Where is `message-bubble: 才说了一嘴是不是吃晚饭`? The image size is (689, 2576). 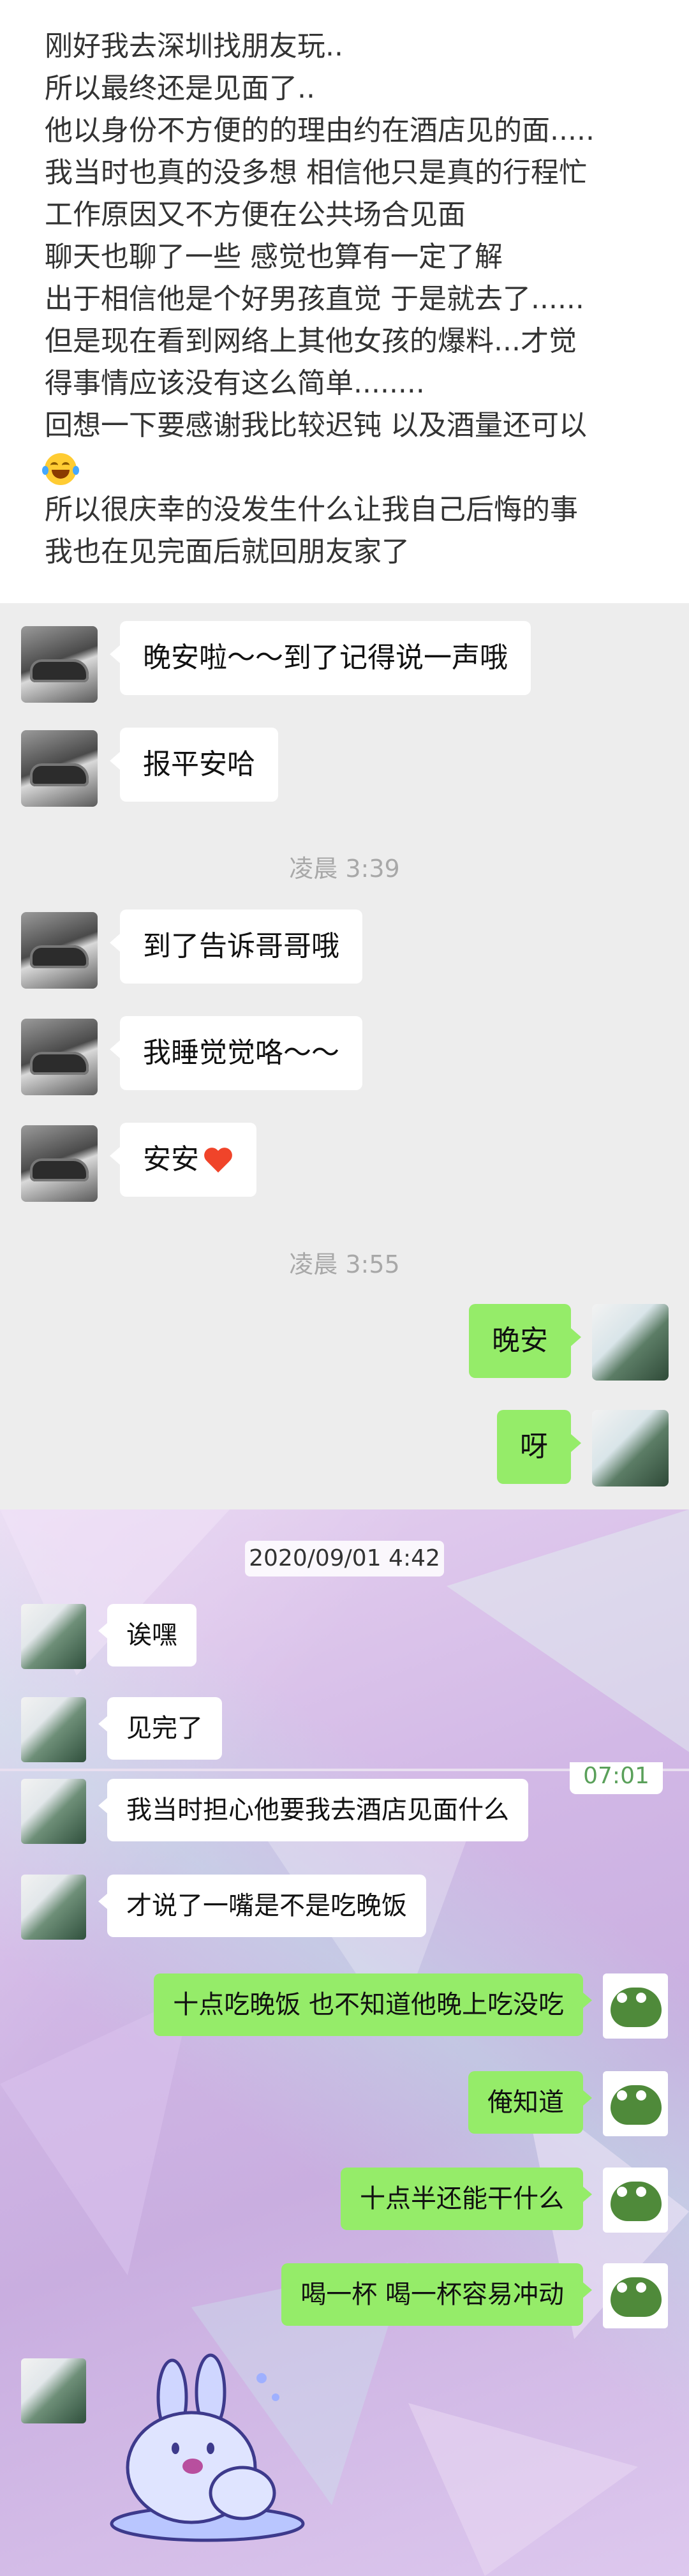 message-bubble: 才说了一嘴是不是吃晚饭 is located at coordinates (262, 1906).